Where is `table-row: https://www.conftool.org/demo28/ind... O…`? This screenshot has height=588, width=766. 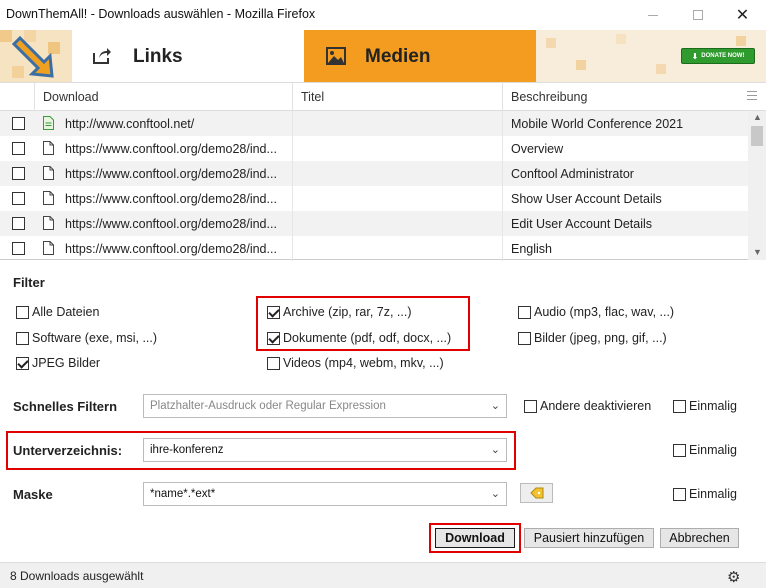
table-row: https://www.conftool.org/demo28/ind... O… is located at coordinates (374, 148).